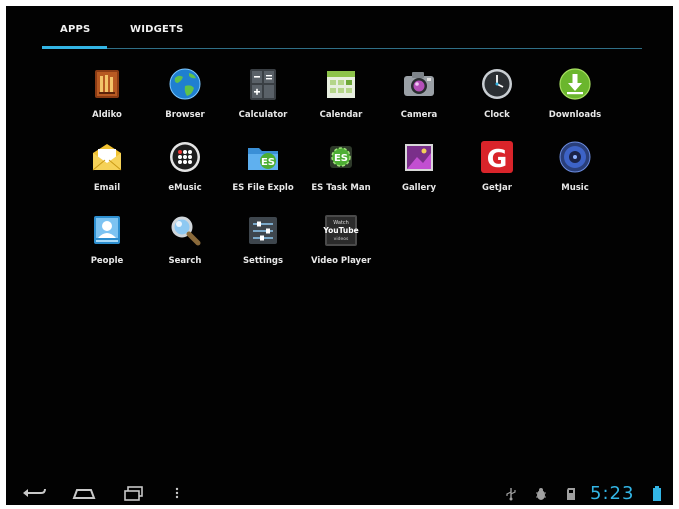 This screenshot has width=679, height=509. Describe the element at coordinates (107, 261) in the screenshot. I see `app-label: People` at that location.